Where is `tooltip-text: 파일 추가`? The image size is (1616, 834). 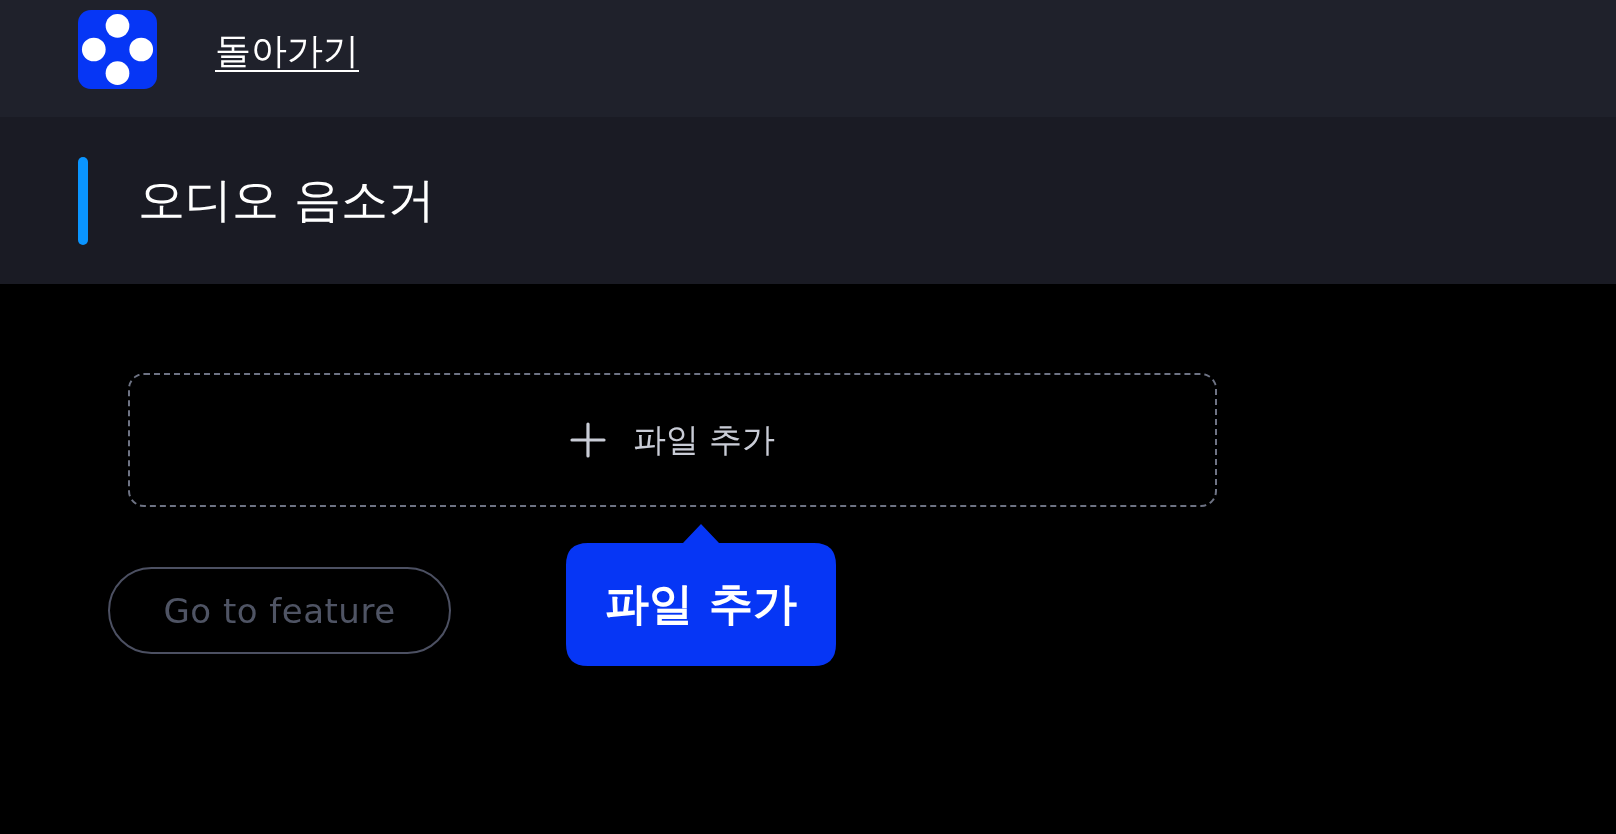 tooltip-text: 파일 추가 is located at coordinates (701, 604).